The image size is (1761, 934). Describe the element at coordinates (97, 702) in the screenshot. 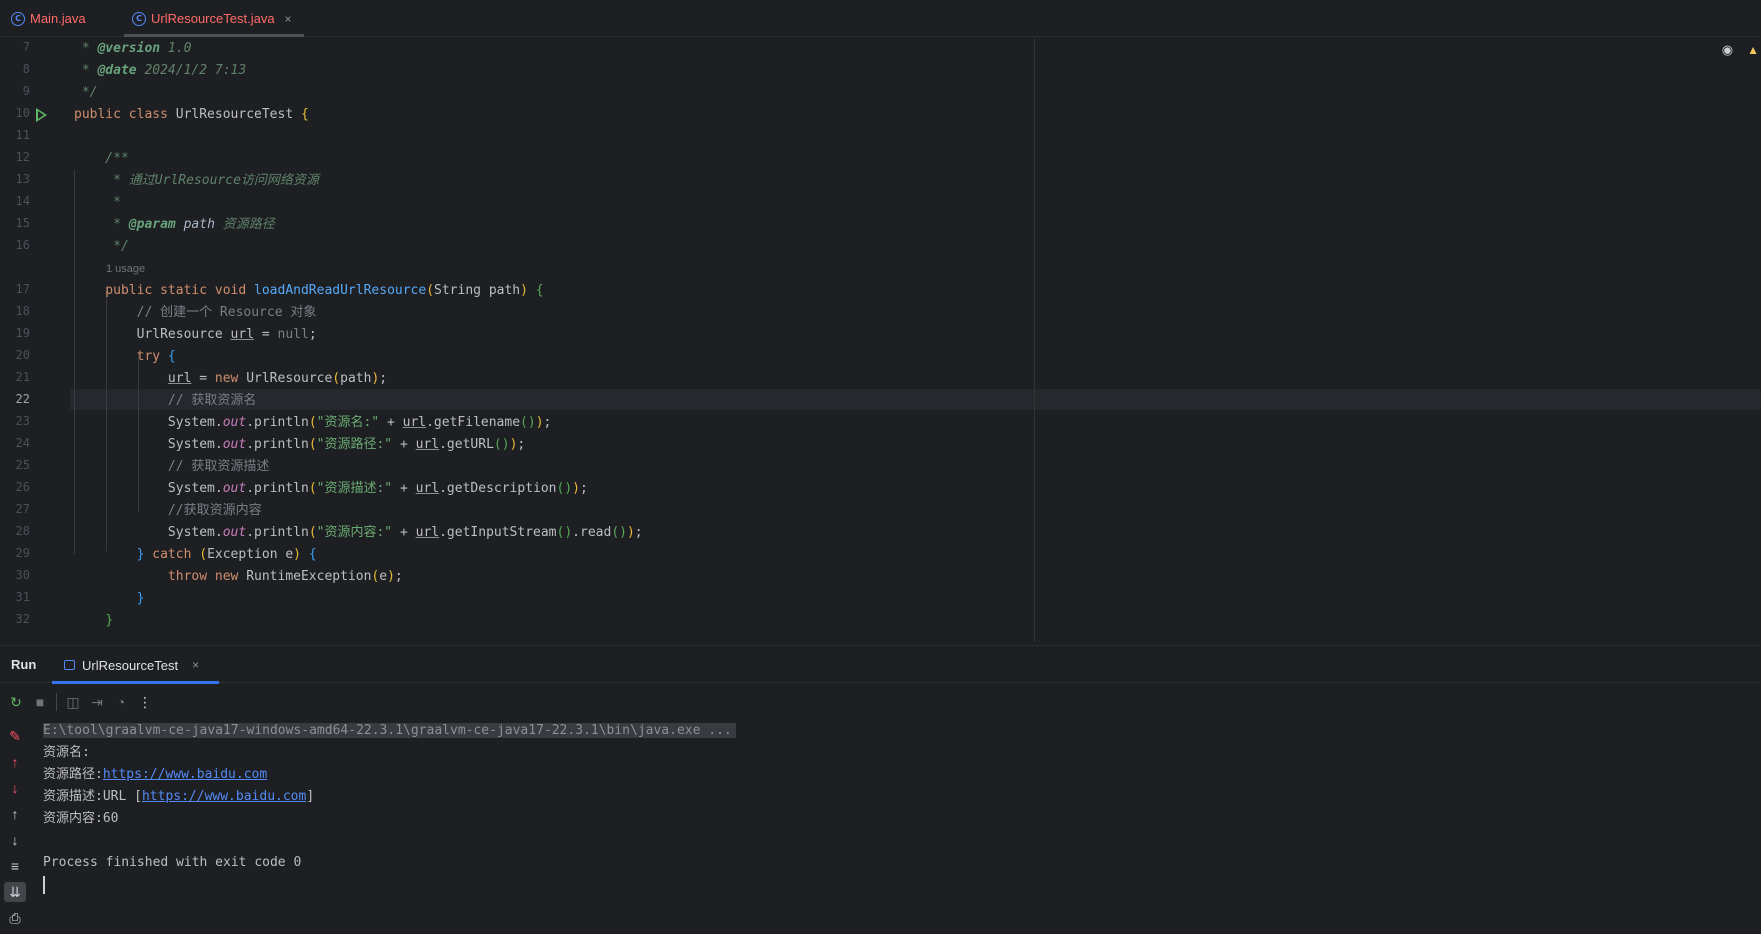

I see `export-icon: ⇥` at that location.